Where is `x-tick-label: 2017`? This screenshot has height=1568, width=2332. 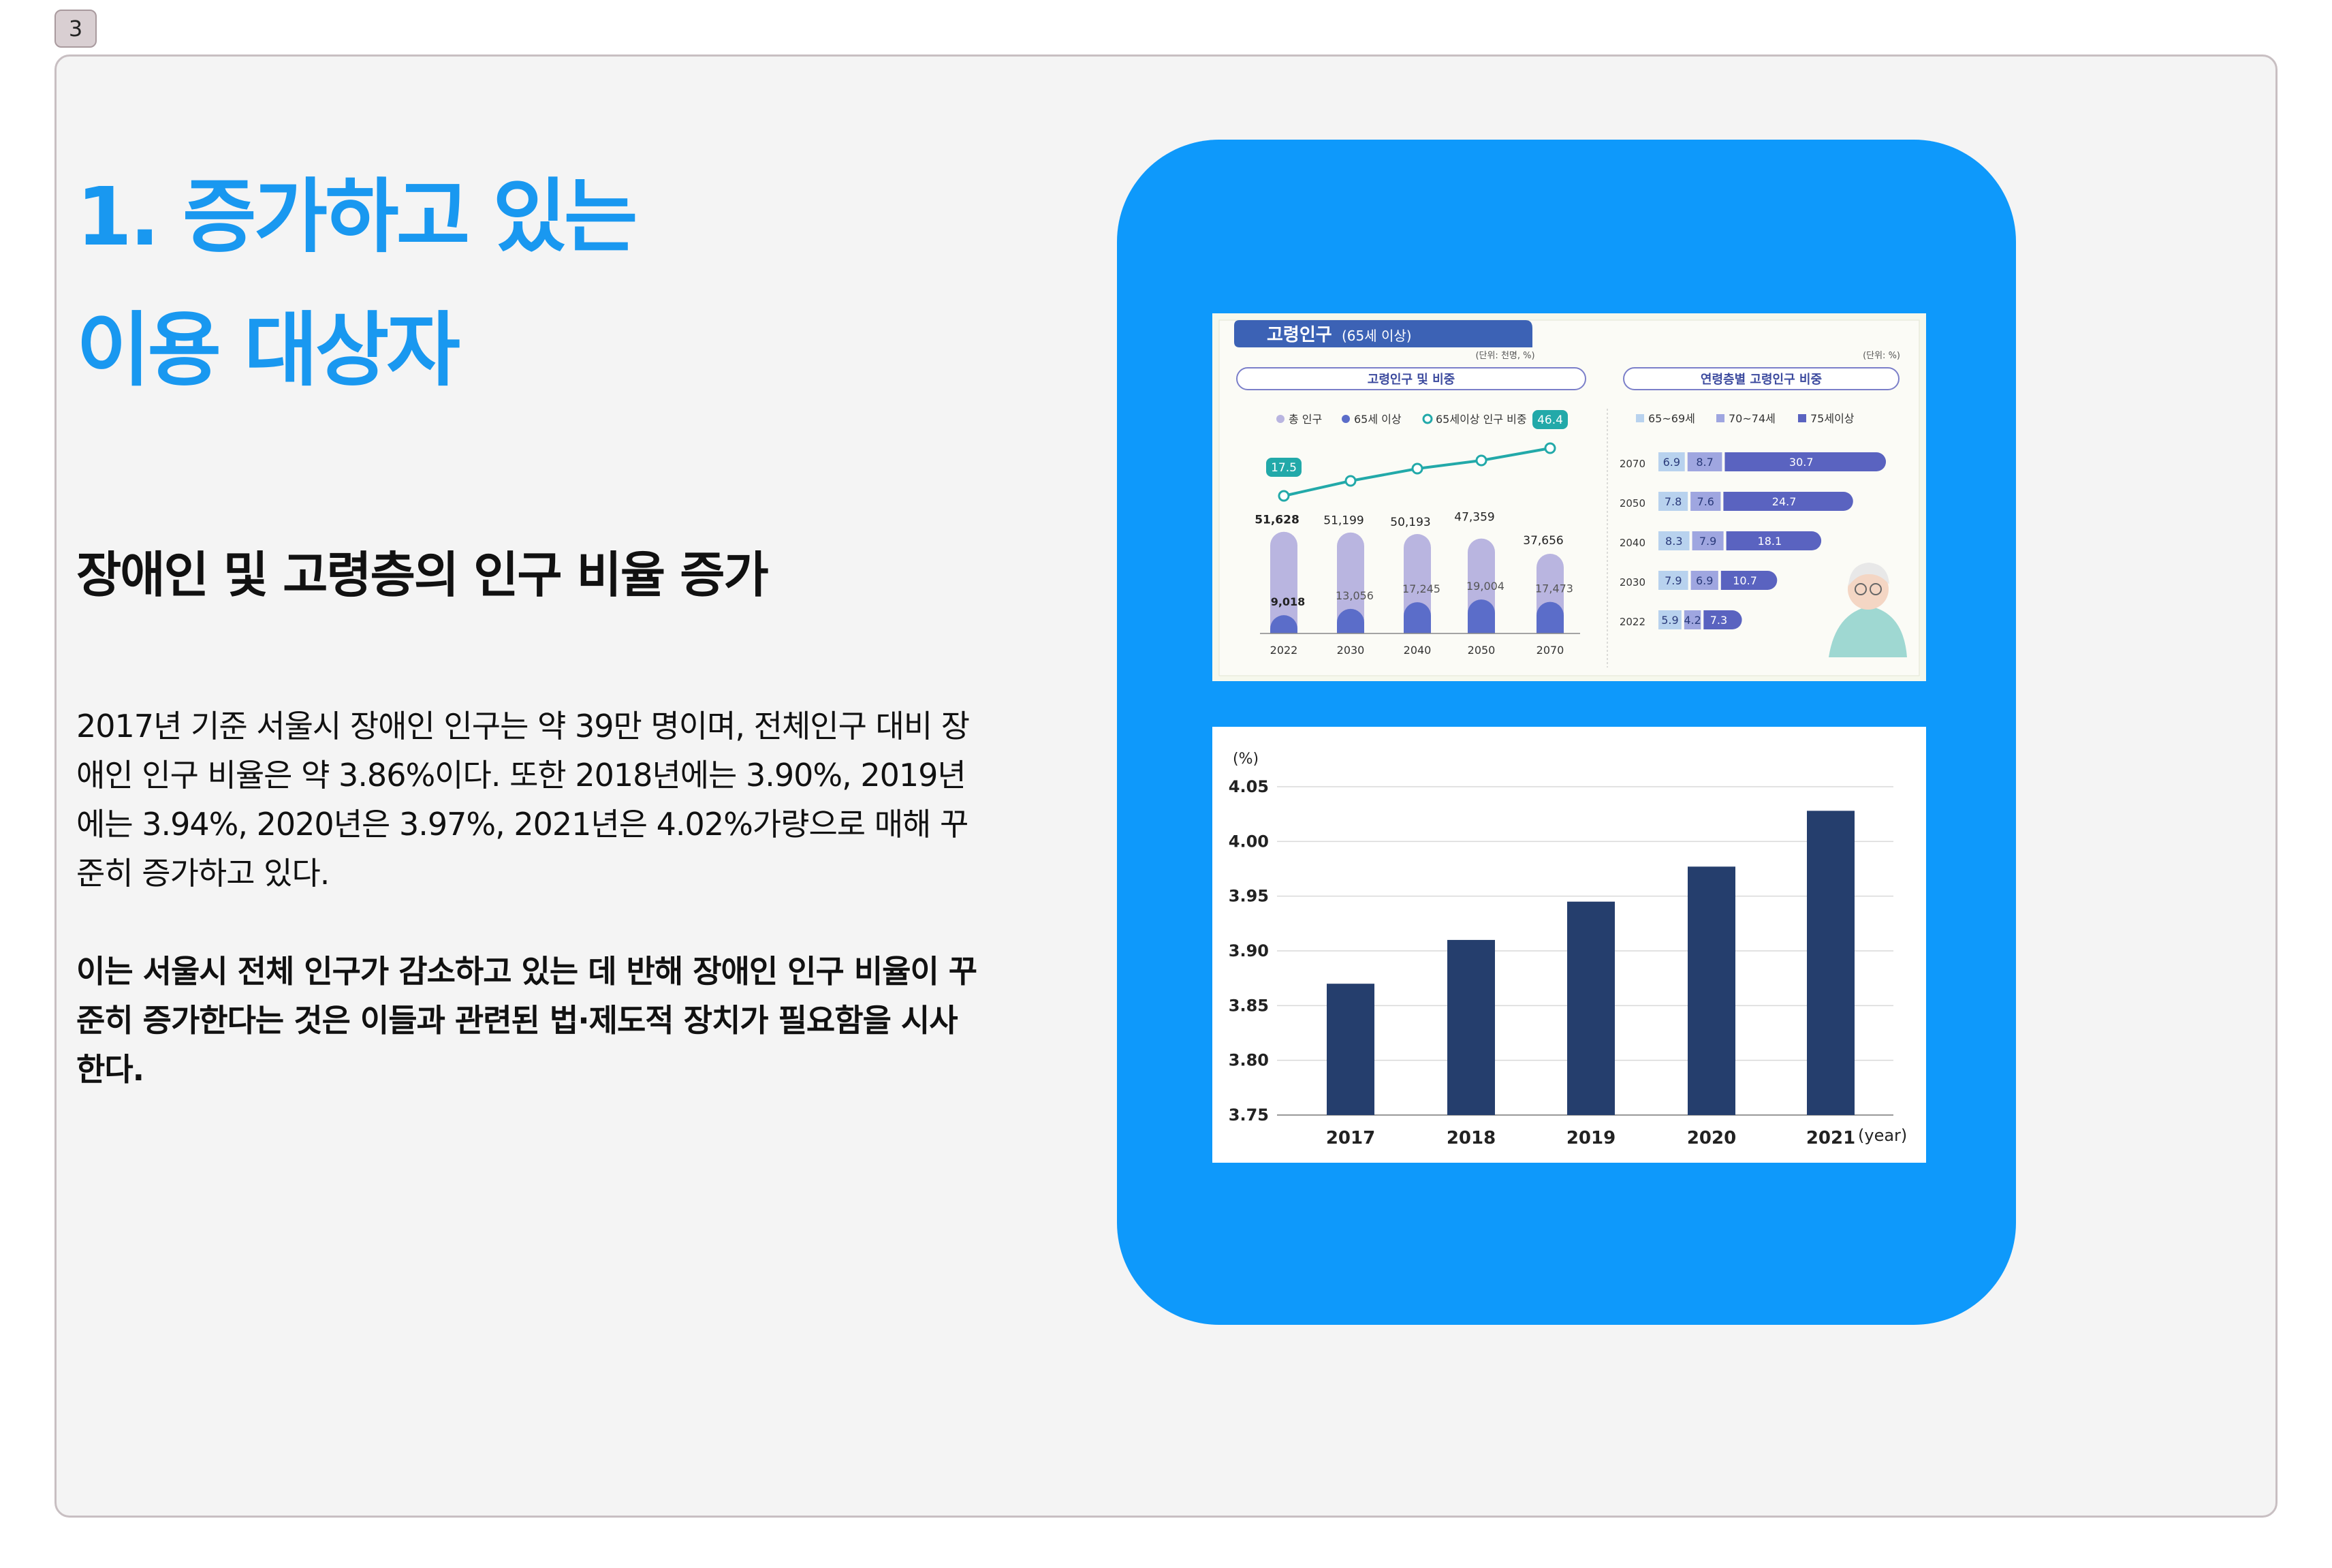
x-tick-label: 2017 is located at coordinates (1350, 1138).